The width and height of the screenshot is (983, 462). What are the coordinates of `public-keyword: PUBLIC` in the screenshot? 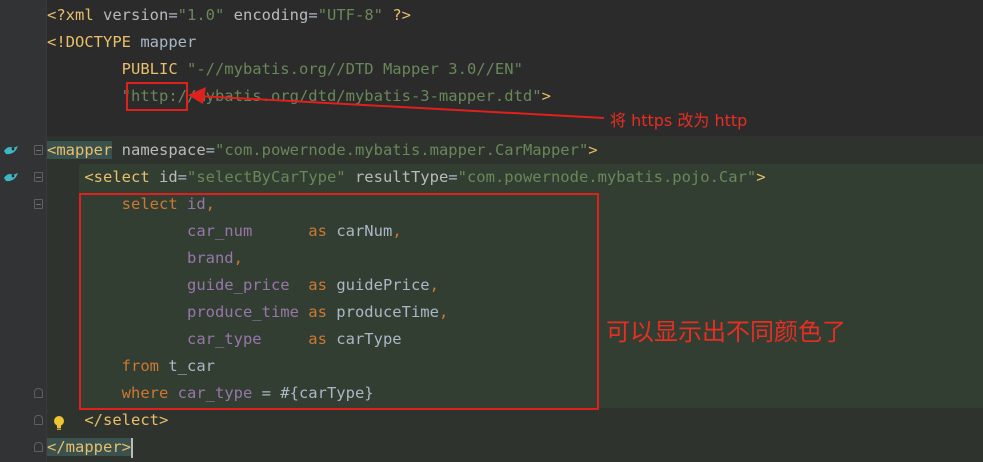 It's located at (117, 69).